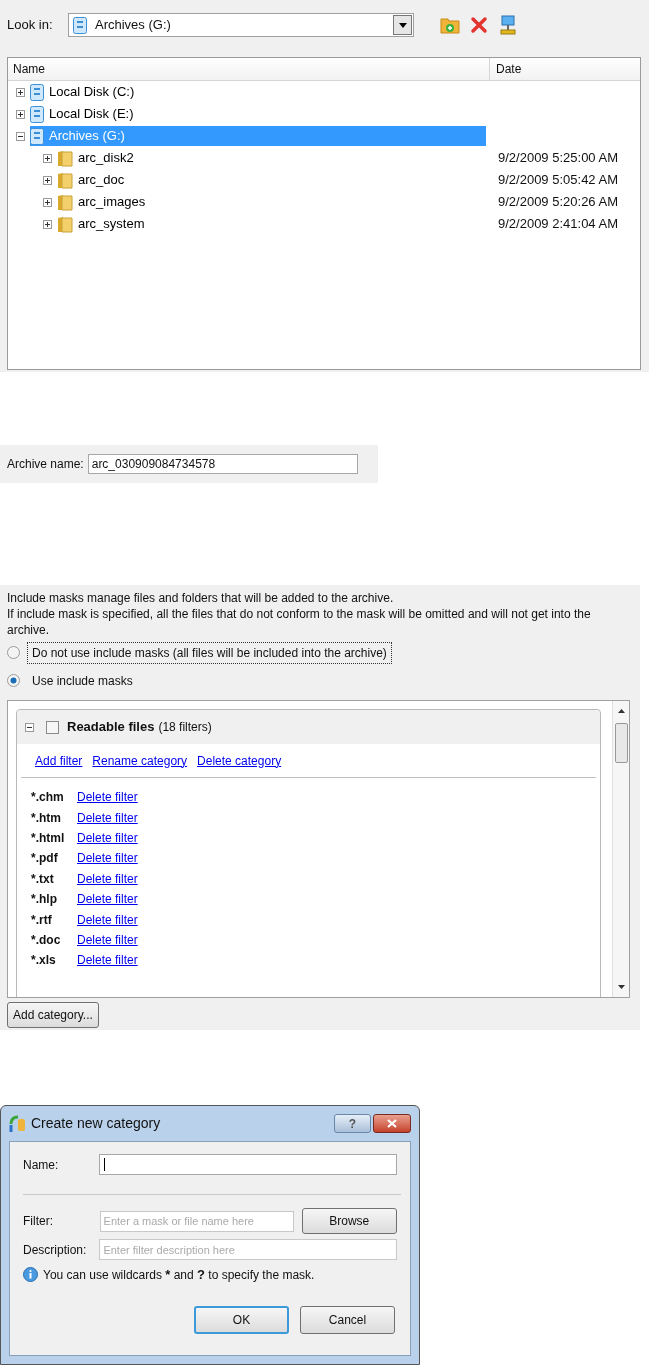 The width and height of the screenshot is (649, 1365). What do you see at coordinates (52, 727) in the screenshot?
I see `checkbox` at bounding box center [52, 727].